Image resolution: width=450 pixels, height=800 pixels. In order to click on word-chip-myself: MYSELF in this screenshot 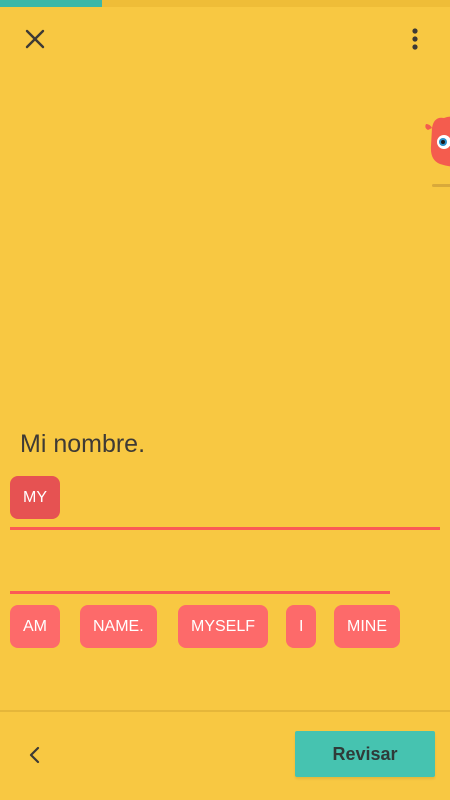, I will do `click(223, 626)`.